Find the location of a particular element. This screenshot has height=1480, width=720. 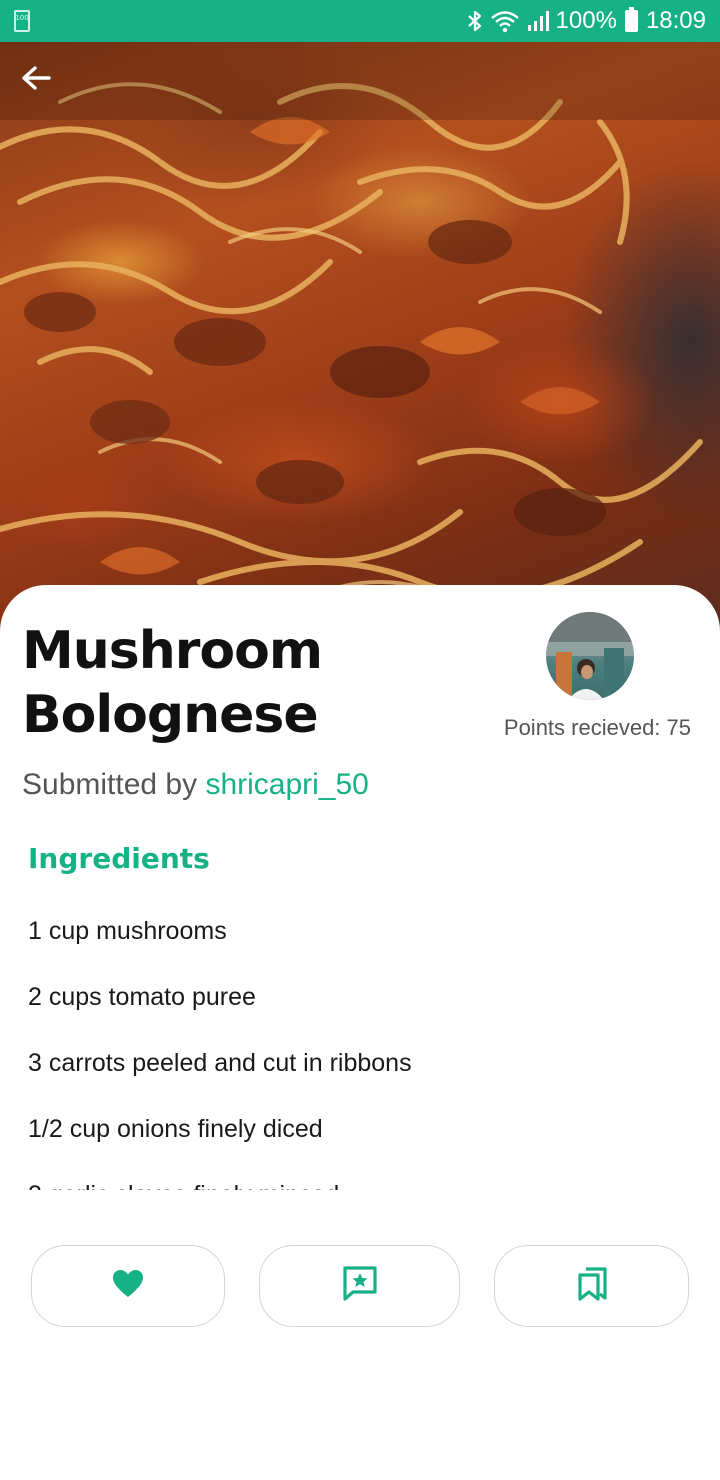

bookmarks-icon is located at coordinates (592, 1286).